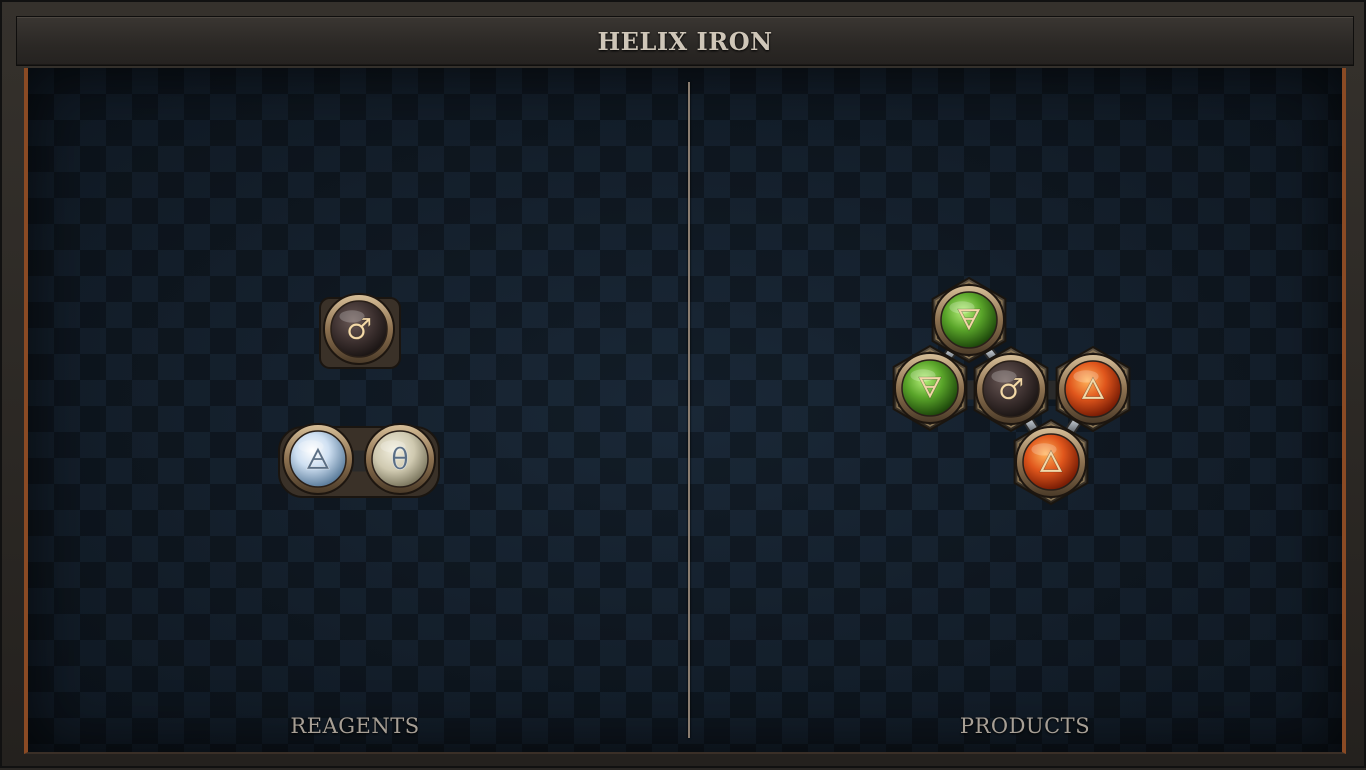 The width and height of the screenshot is (1366, 770). I want to click on iron-reagent: ♂, so click(360, 331).